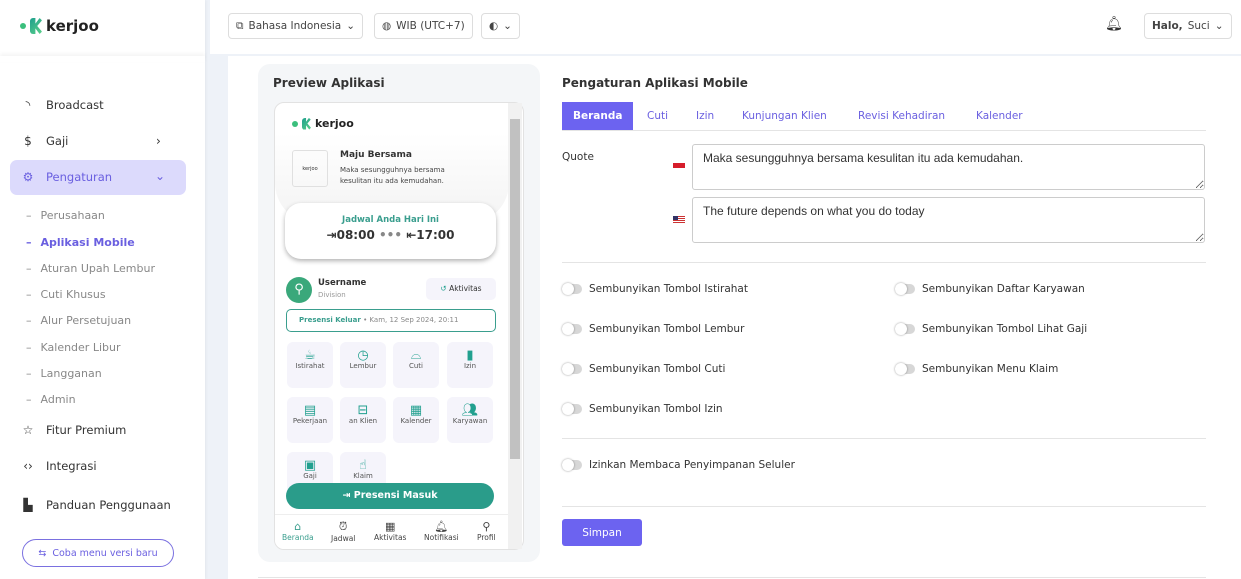 This screenshot has width=1241, height=579. I want to click on sidebar-sub-admin: – Admin, so click(51, 399).